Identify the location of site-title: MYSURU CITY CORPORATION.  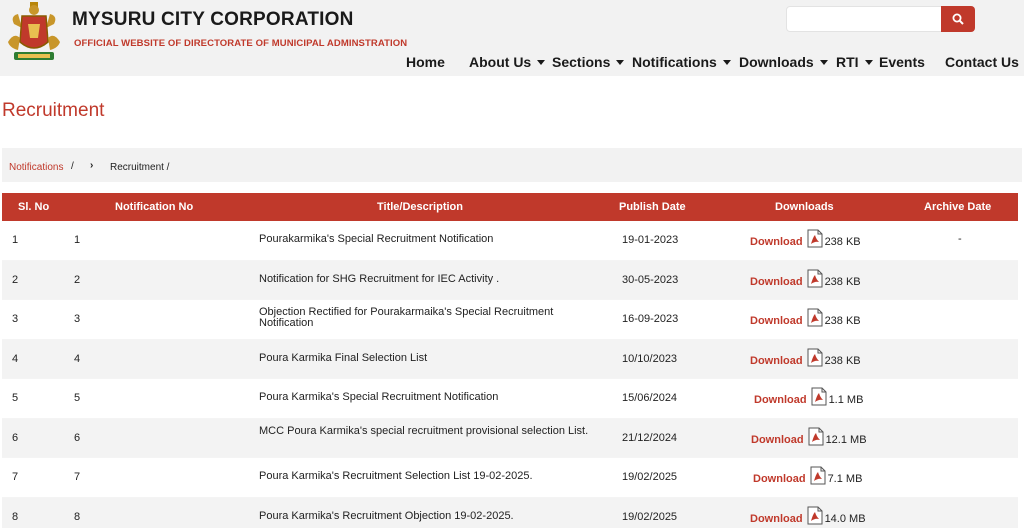
(213, 20).